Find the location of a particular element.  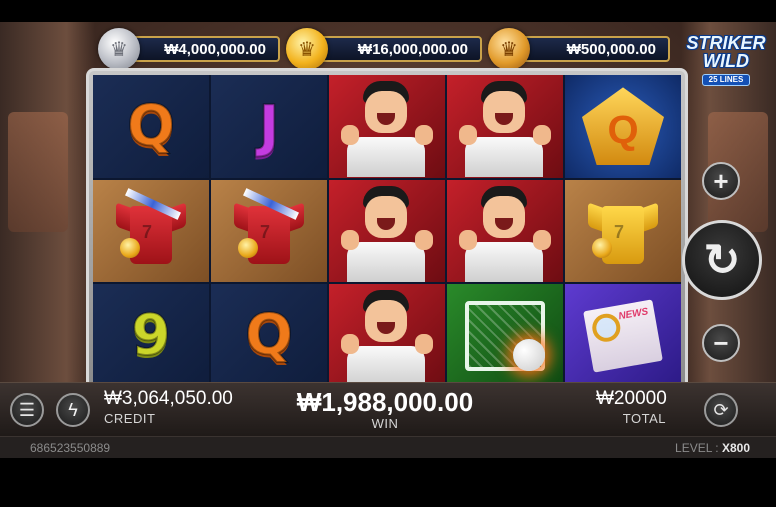

symbol-9: 9 is located at coordinates (151, 335).